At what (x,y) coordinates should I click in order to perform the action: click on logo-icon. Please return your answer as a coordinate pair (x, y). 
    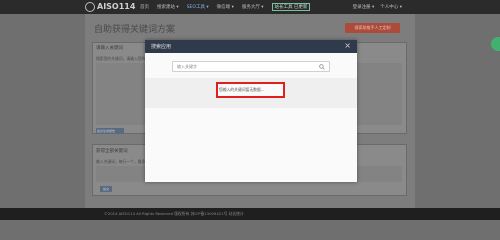
    Looking at the image, I should click on (90, 7).